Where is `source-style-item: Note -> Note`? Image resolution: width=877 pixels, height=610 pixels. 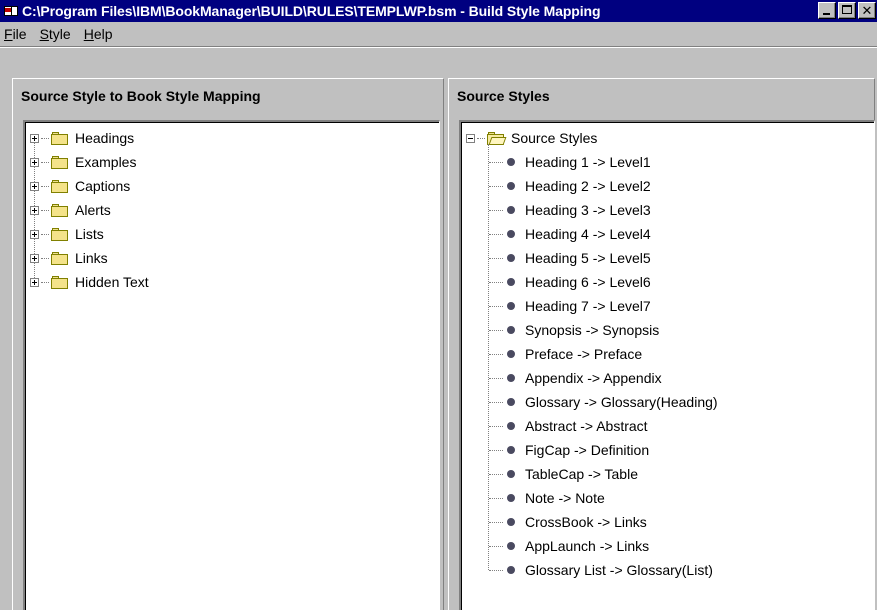 source-style-item: Note -> Note is located at coordinates (547, 498).